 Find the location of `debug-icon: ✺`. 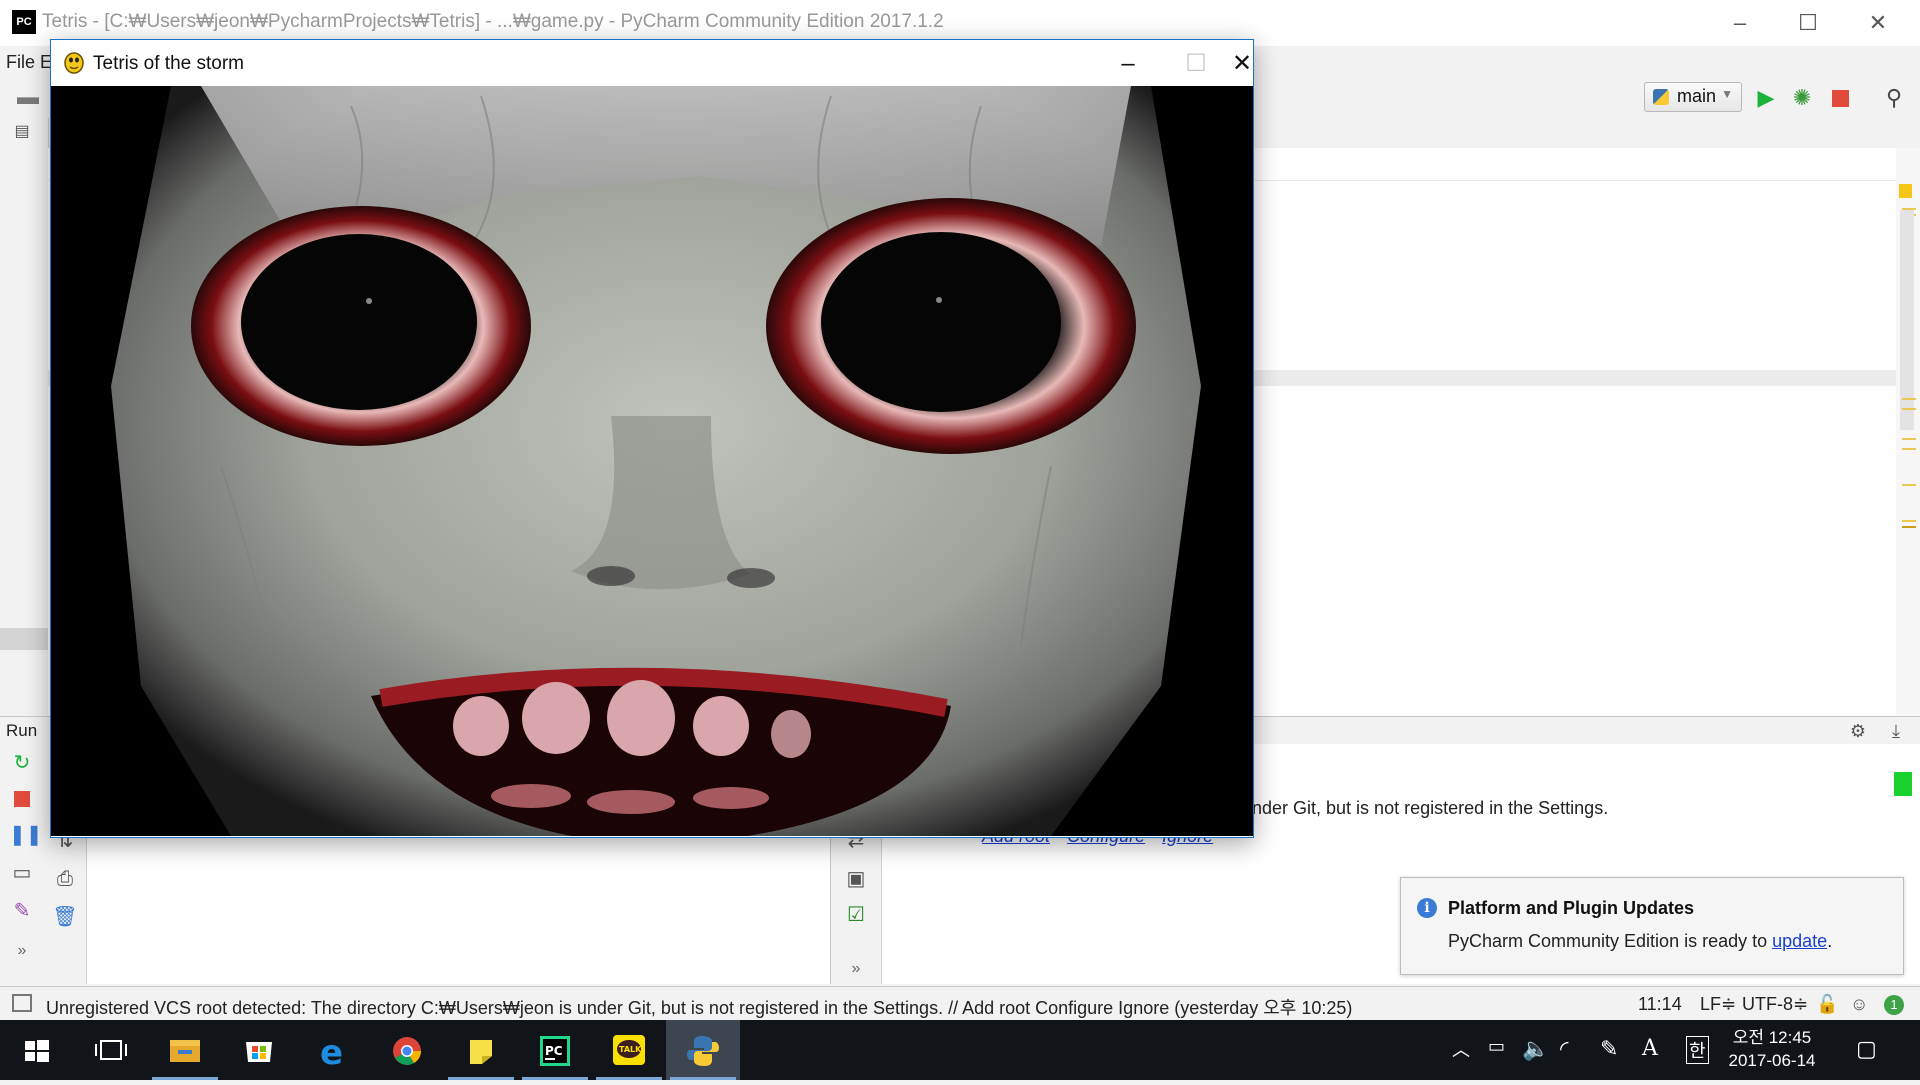

debug-icon: ✺ is located at coordinates (1802, 98).